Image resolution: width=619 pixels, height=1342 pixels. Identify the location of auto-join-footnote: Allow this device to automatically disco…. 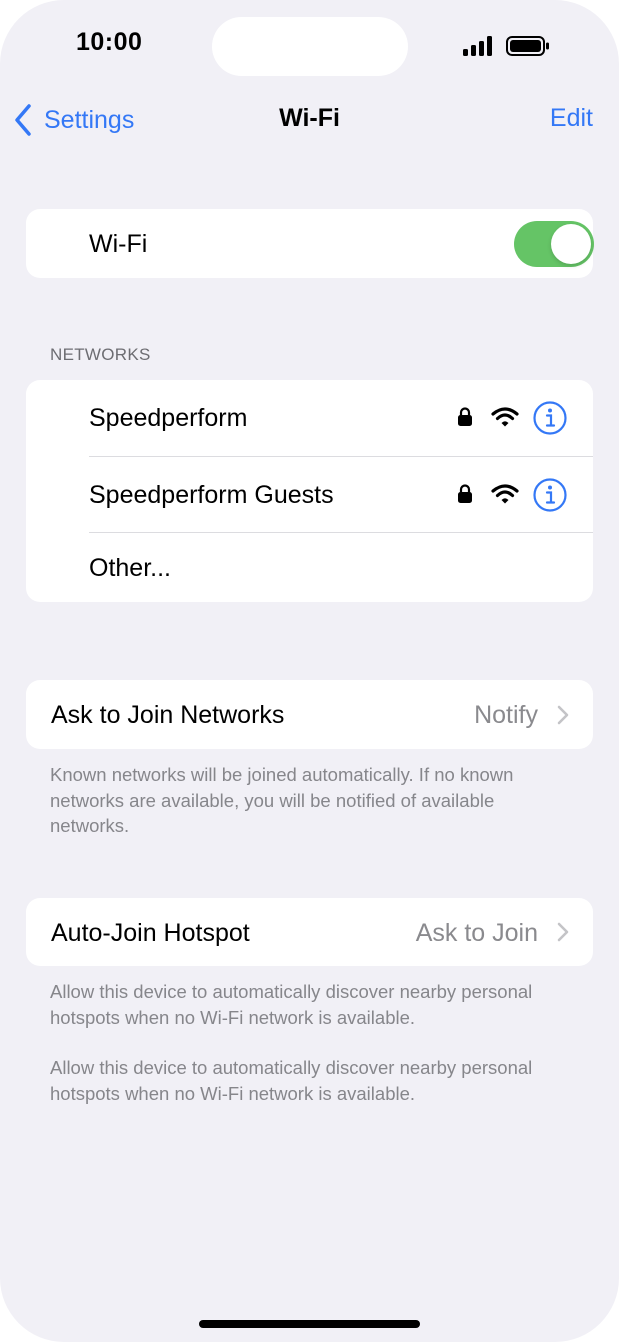
(291, 1004).